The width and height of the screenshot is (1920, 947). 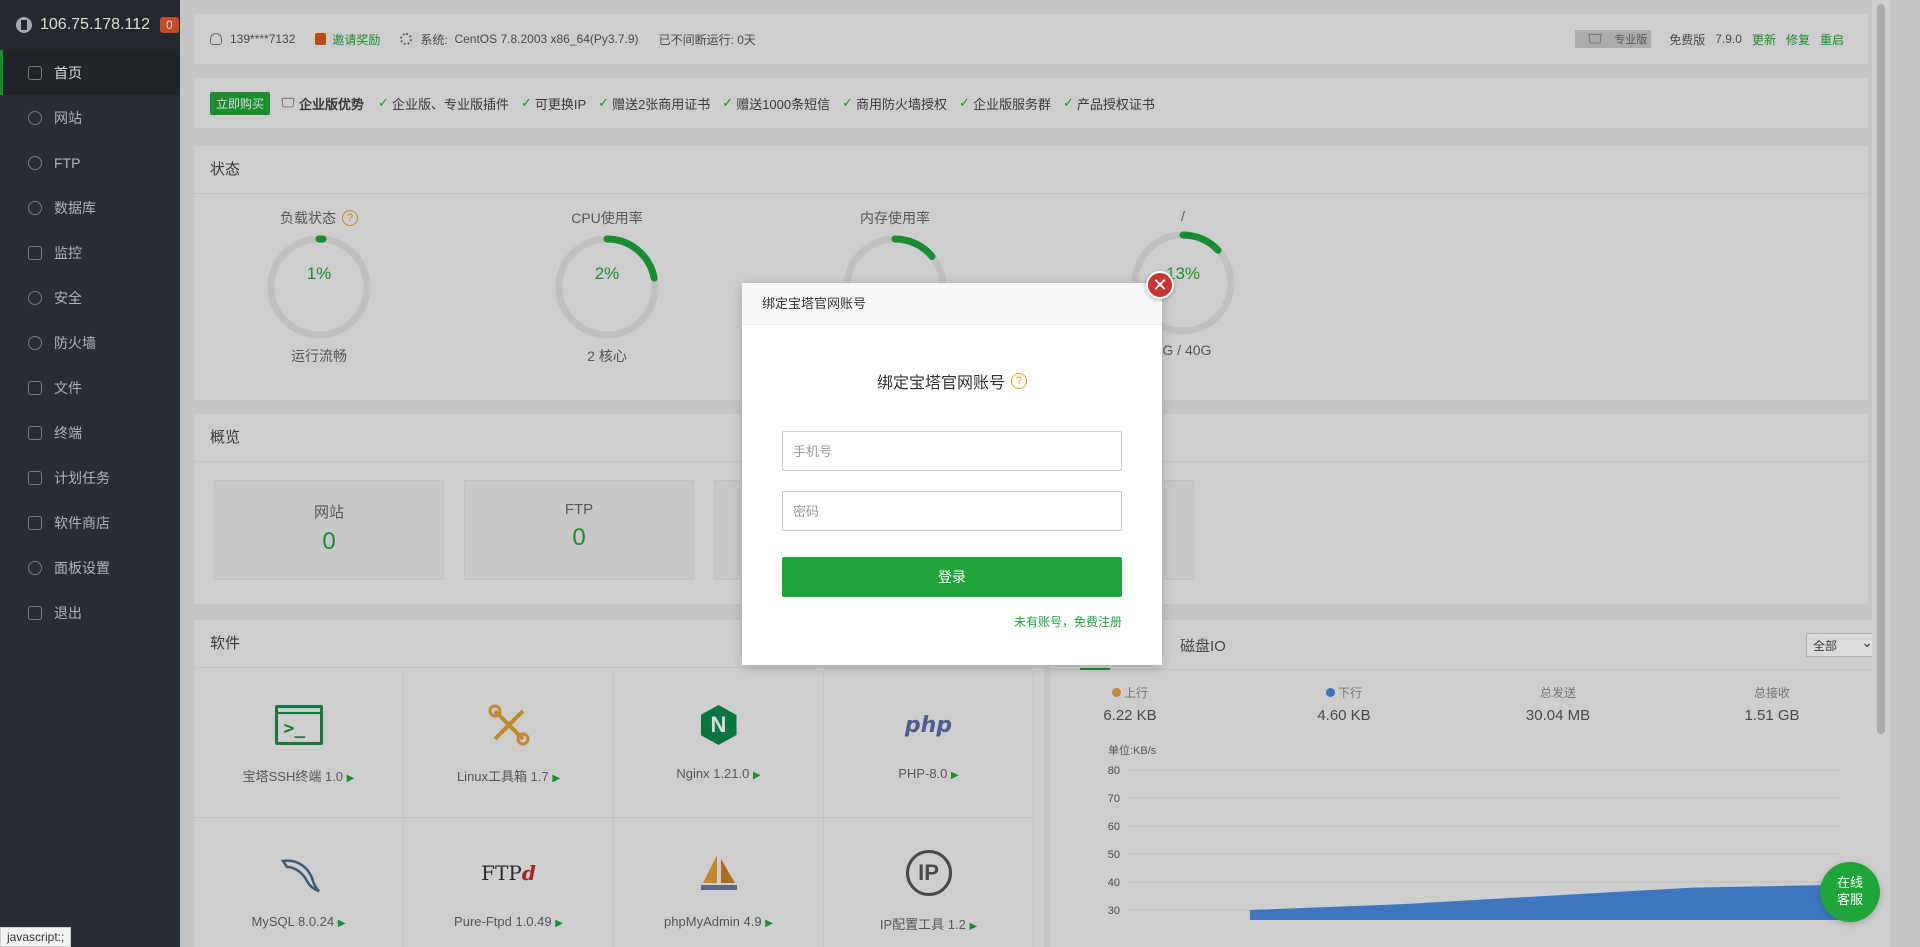 What do you see at coordinates (36, 937) in the screenshot?
I see `browser-status-bar: javascript:;` at bounding box center [36, 937].